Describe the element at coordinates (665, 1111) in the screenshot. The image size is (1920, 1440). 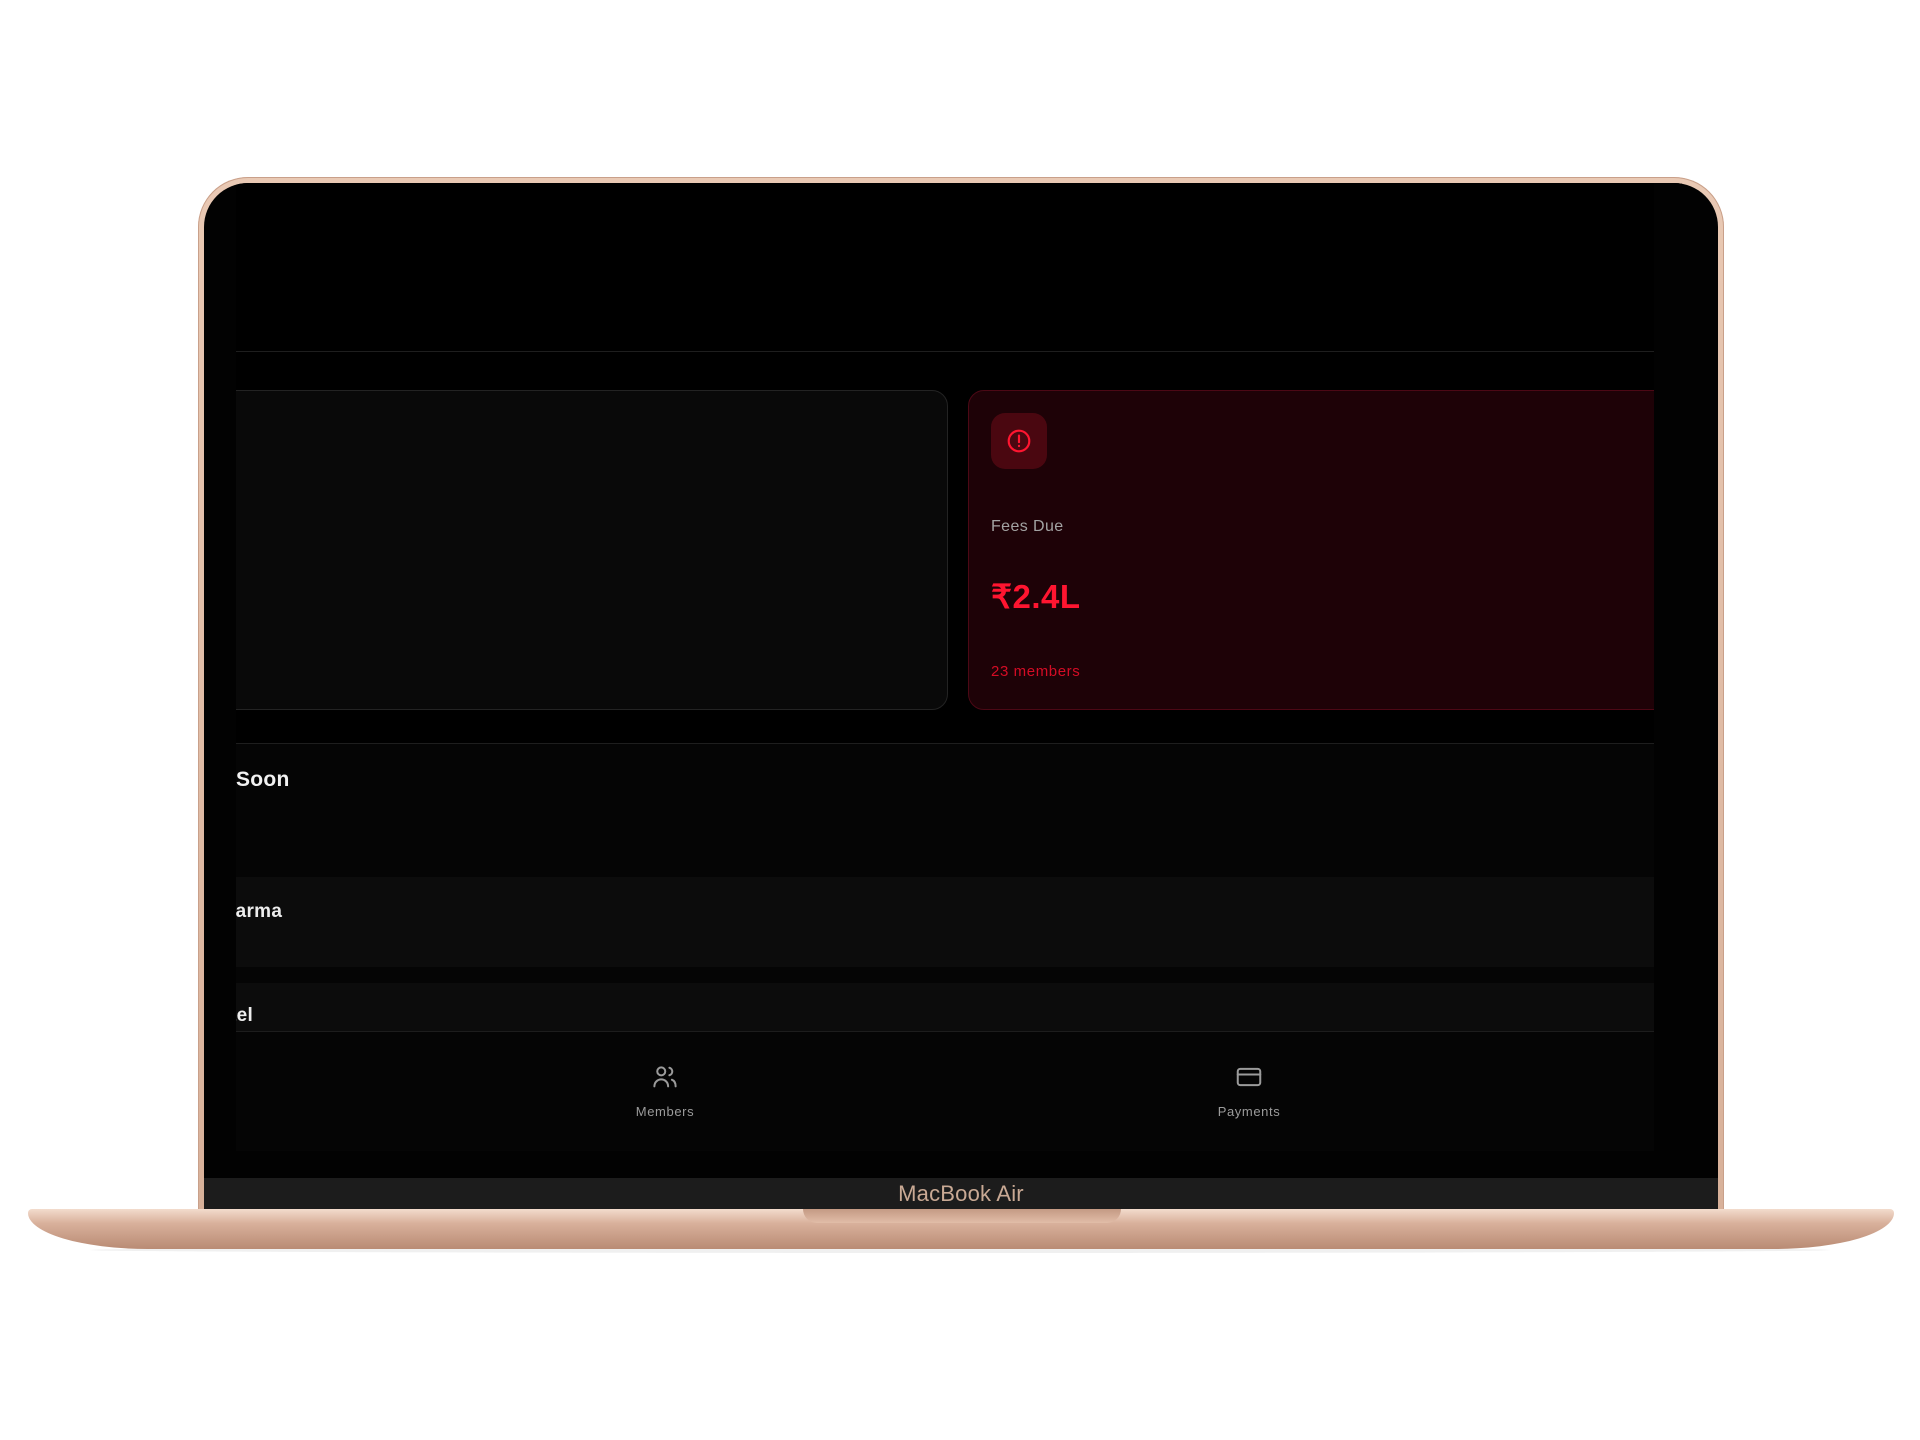
I see `nav-members-label: Members` at that location.